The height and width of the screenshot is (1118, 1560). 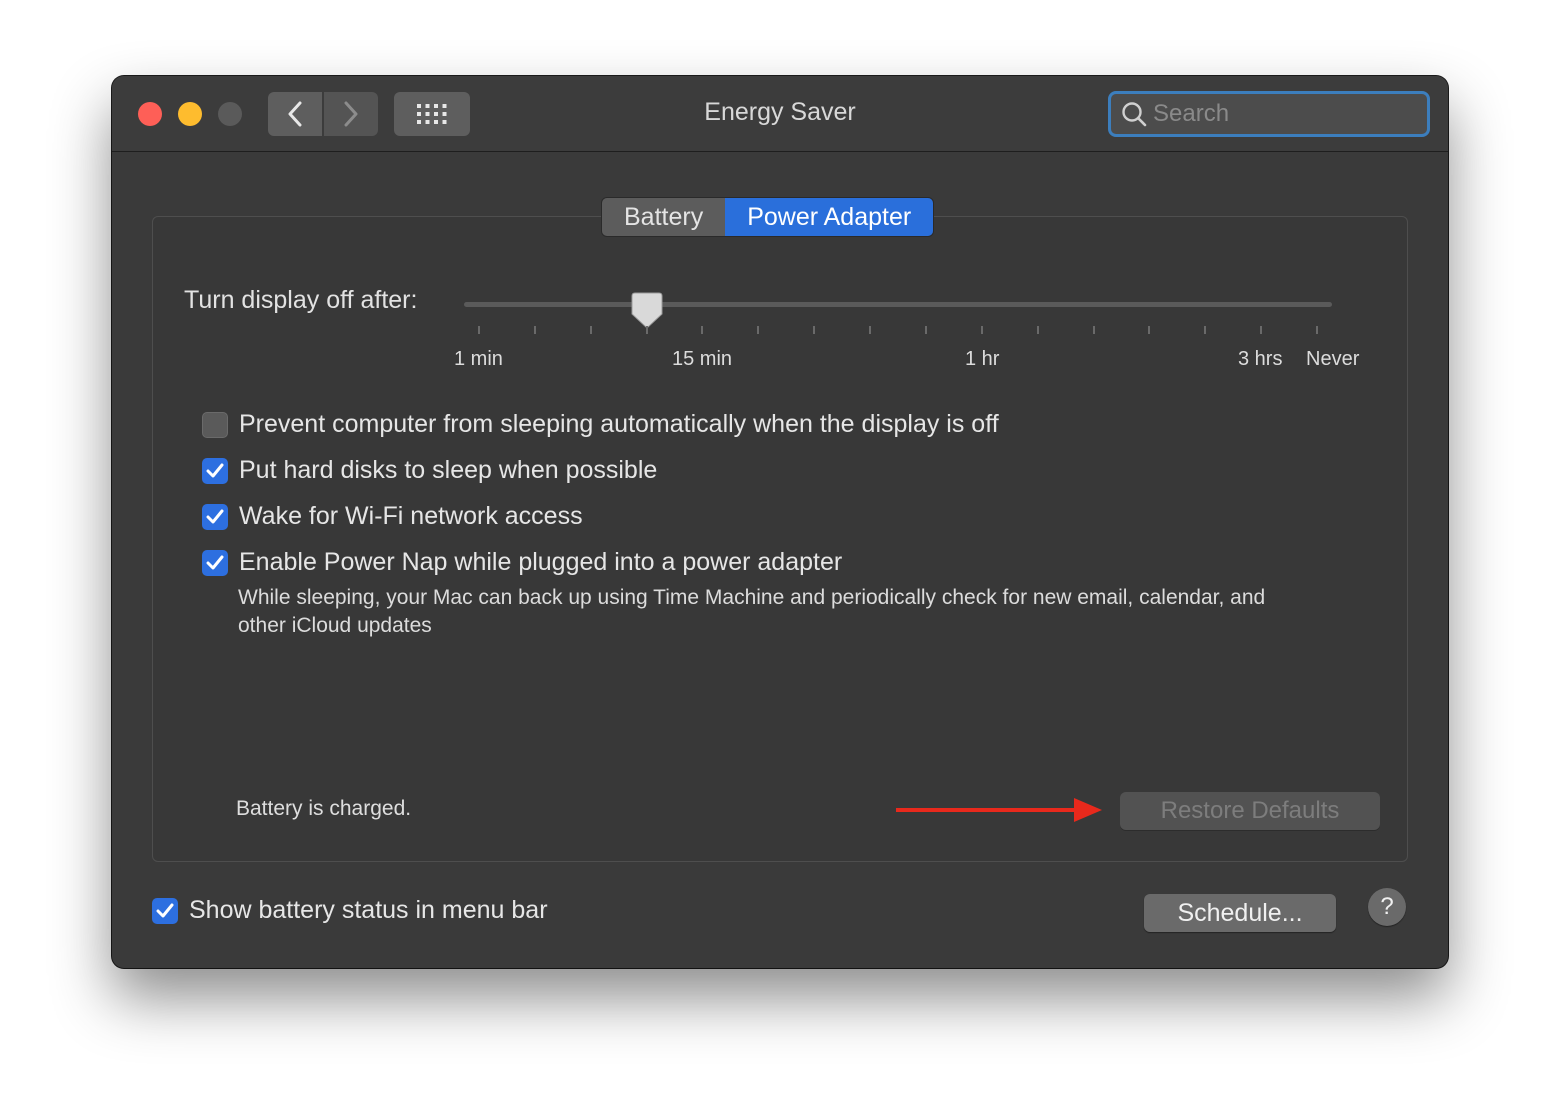 I want to click on battery-status-text: Battery is charged., so click(x=324, y=808).